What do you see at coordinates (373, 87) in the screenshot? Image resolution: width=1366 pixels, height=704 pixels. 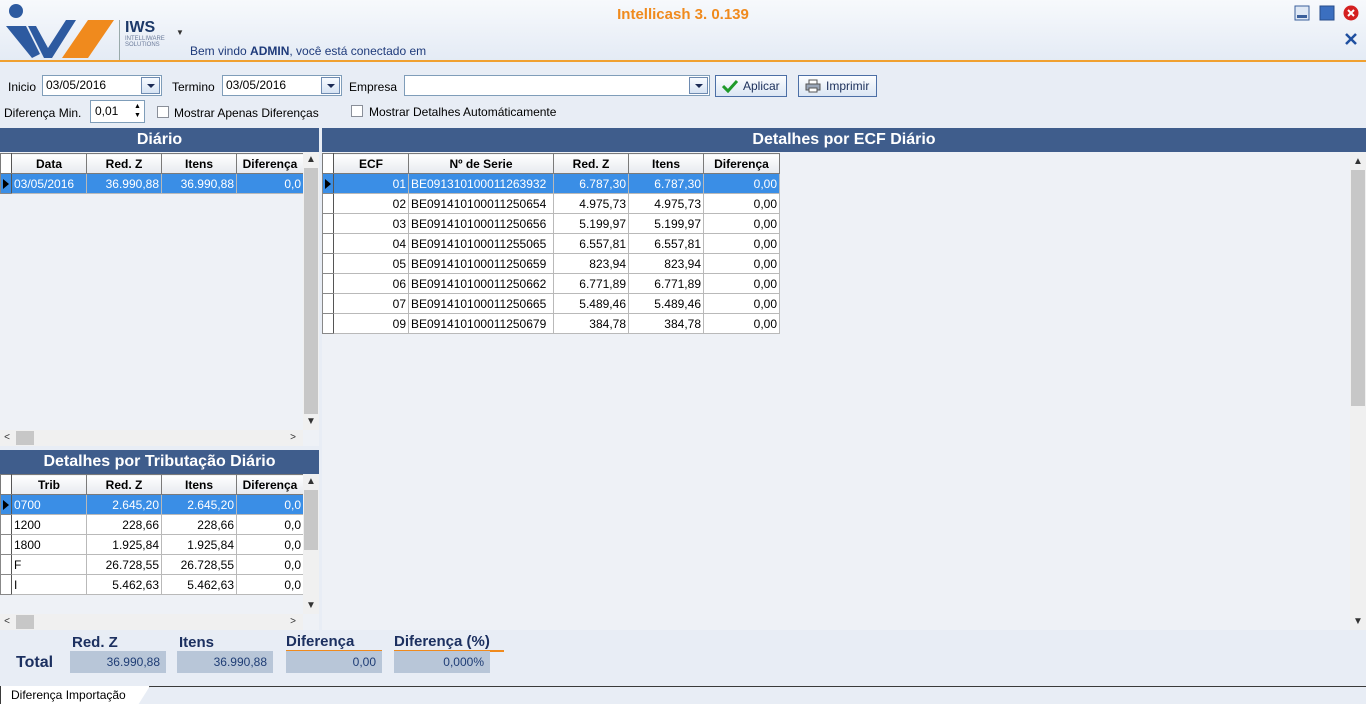 I see `empresa-label: Empresa` at bounding box center [373, 87].